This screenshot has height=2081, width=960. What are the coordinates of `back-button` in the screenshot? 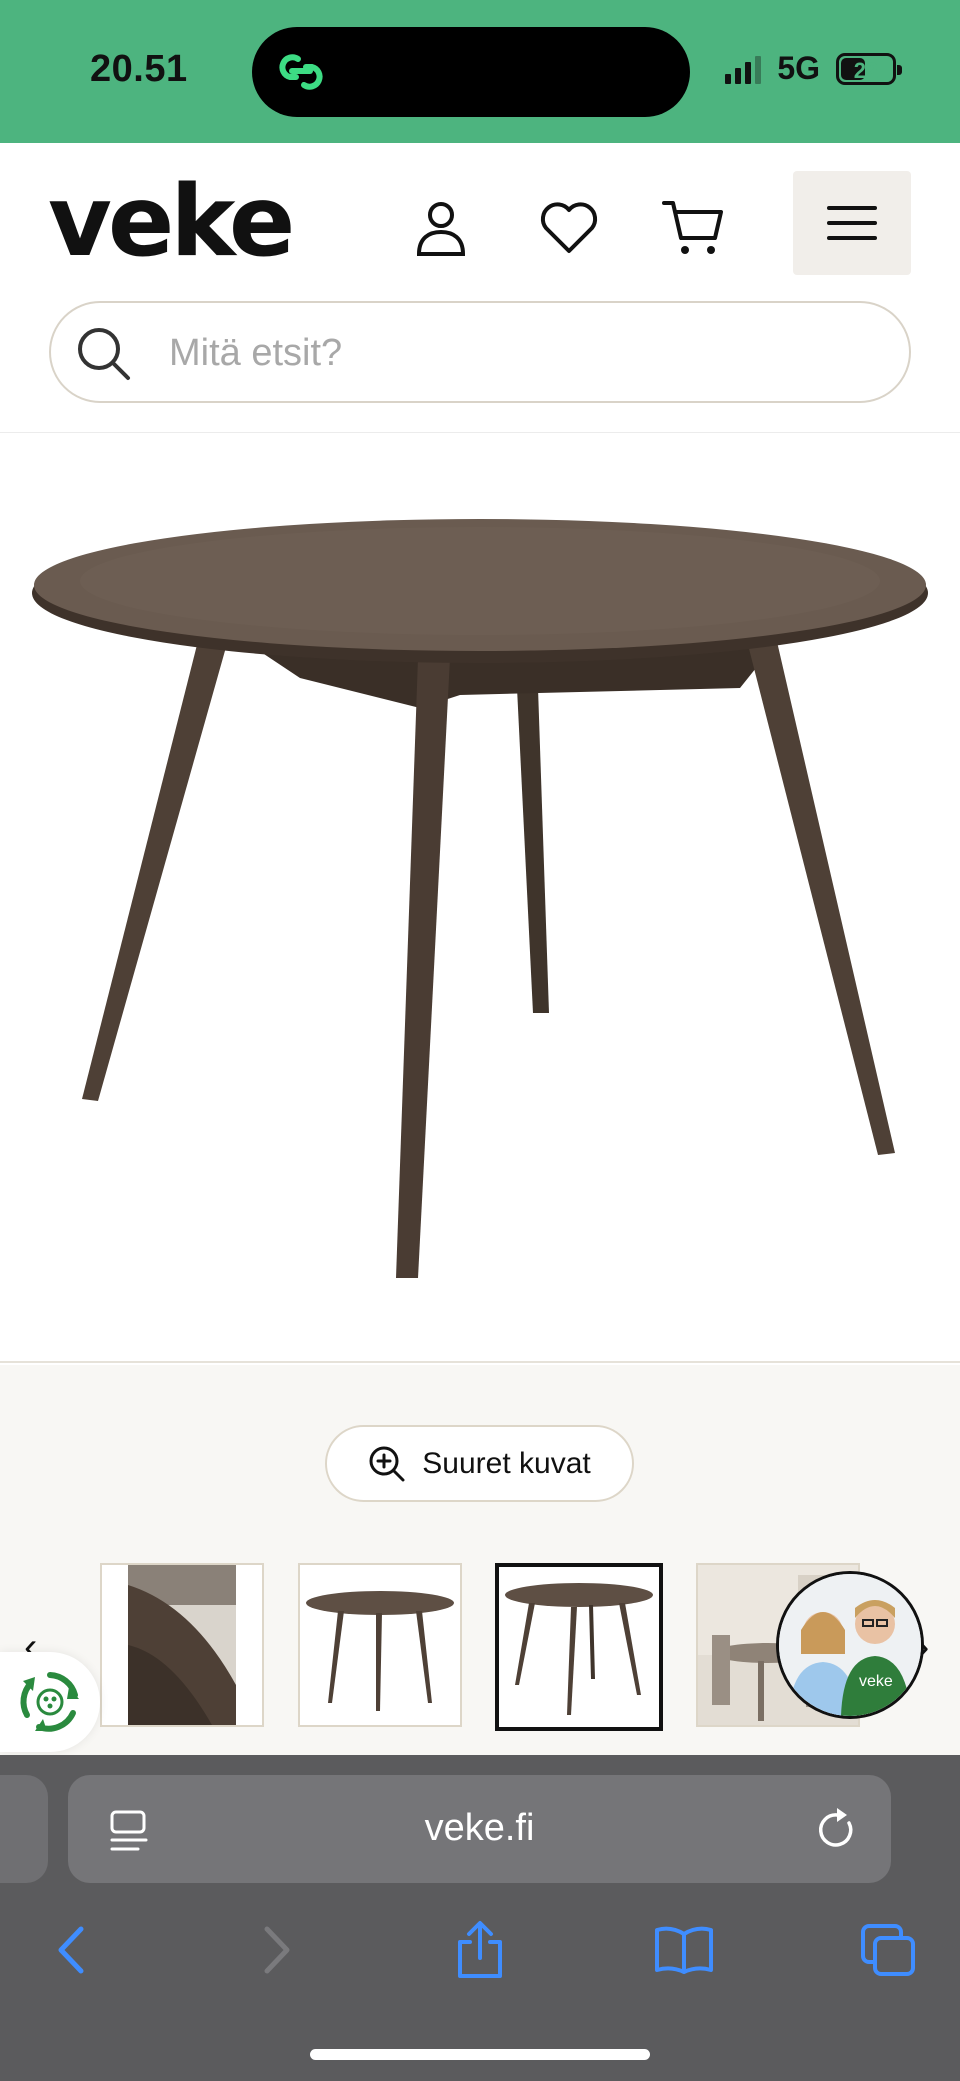 It's located at (70, 1950).